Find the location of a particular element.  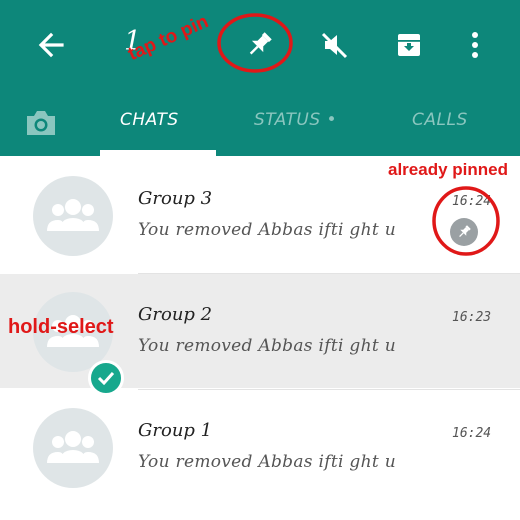

tab-chats: CHATS is located at coordinates (149, 120).